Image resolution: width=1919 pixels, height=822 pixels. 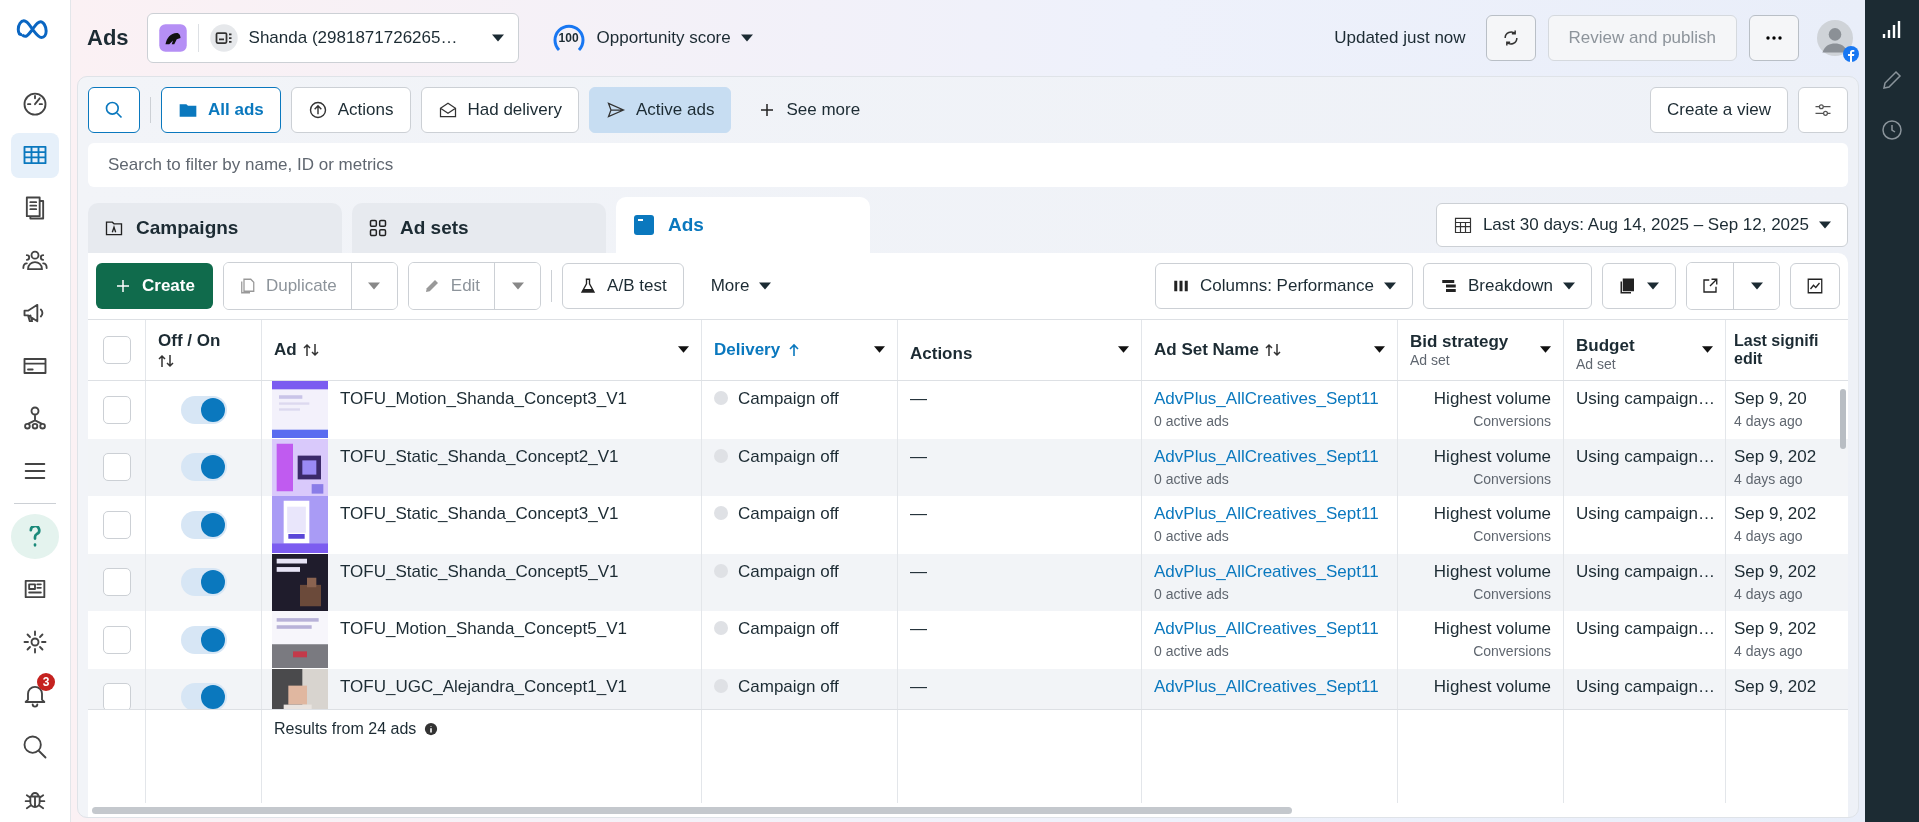 What do you see at coordinates (35, 694) in the screenshot?
I see `bell-nav-button: 3` at bounding box center [35, 694].